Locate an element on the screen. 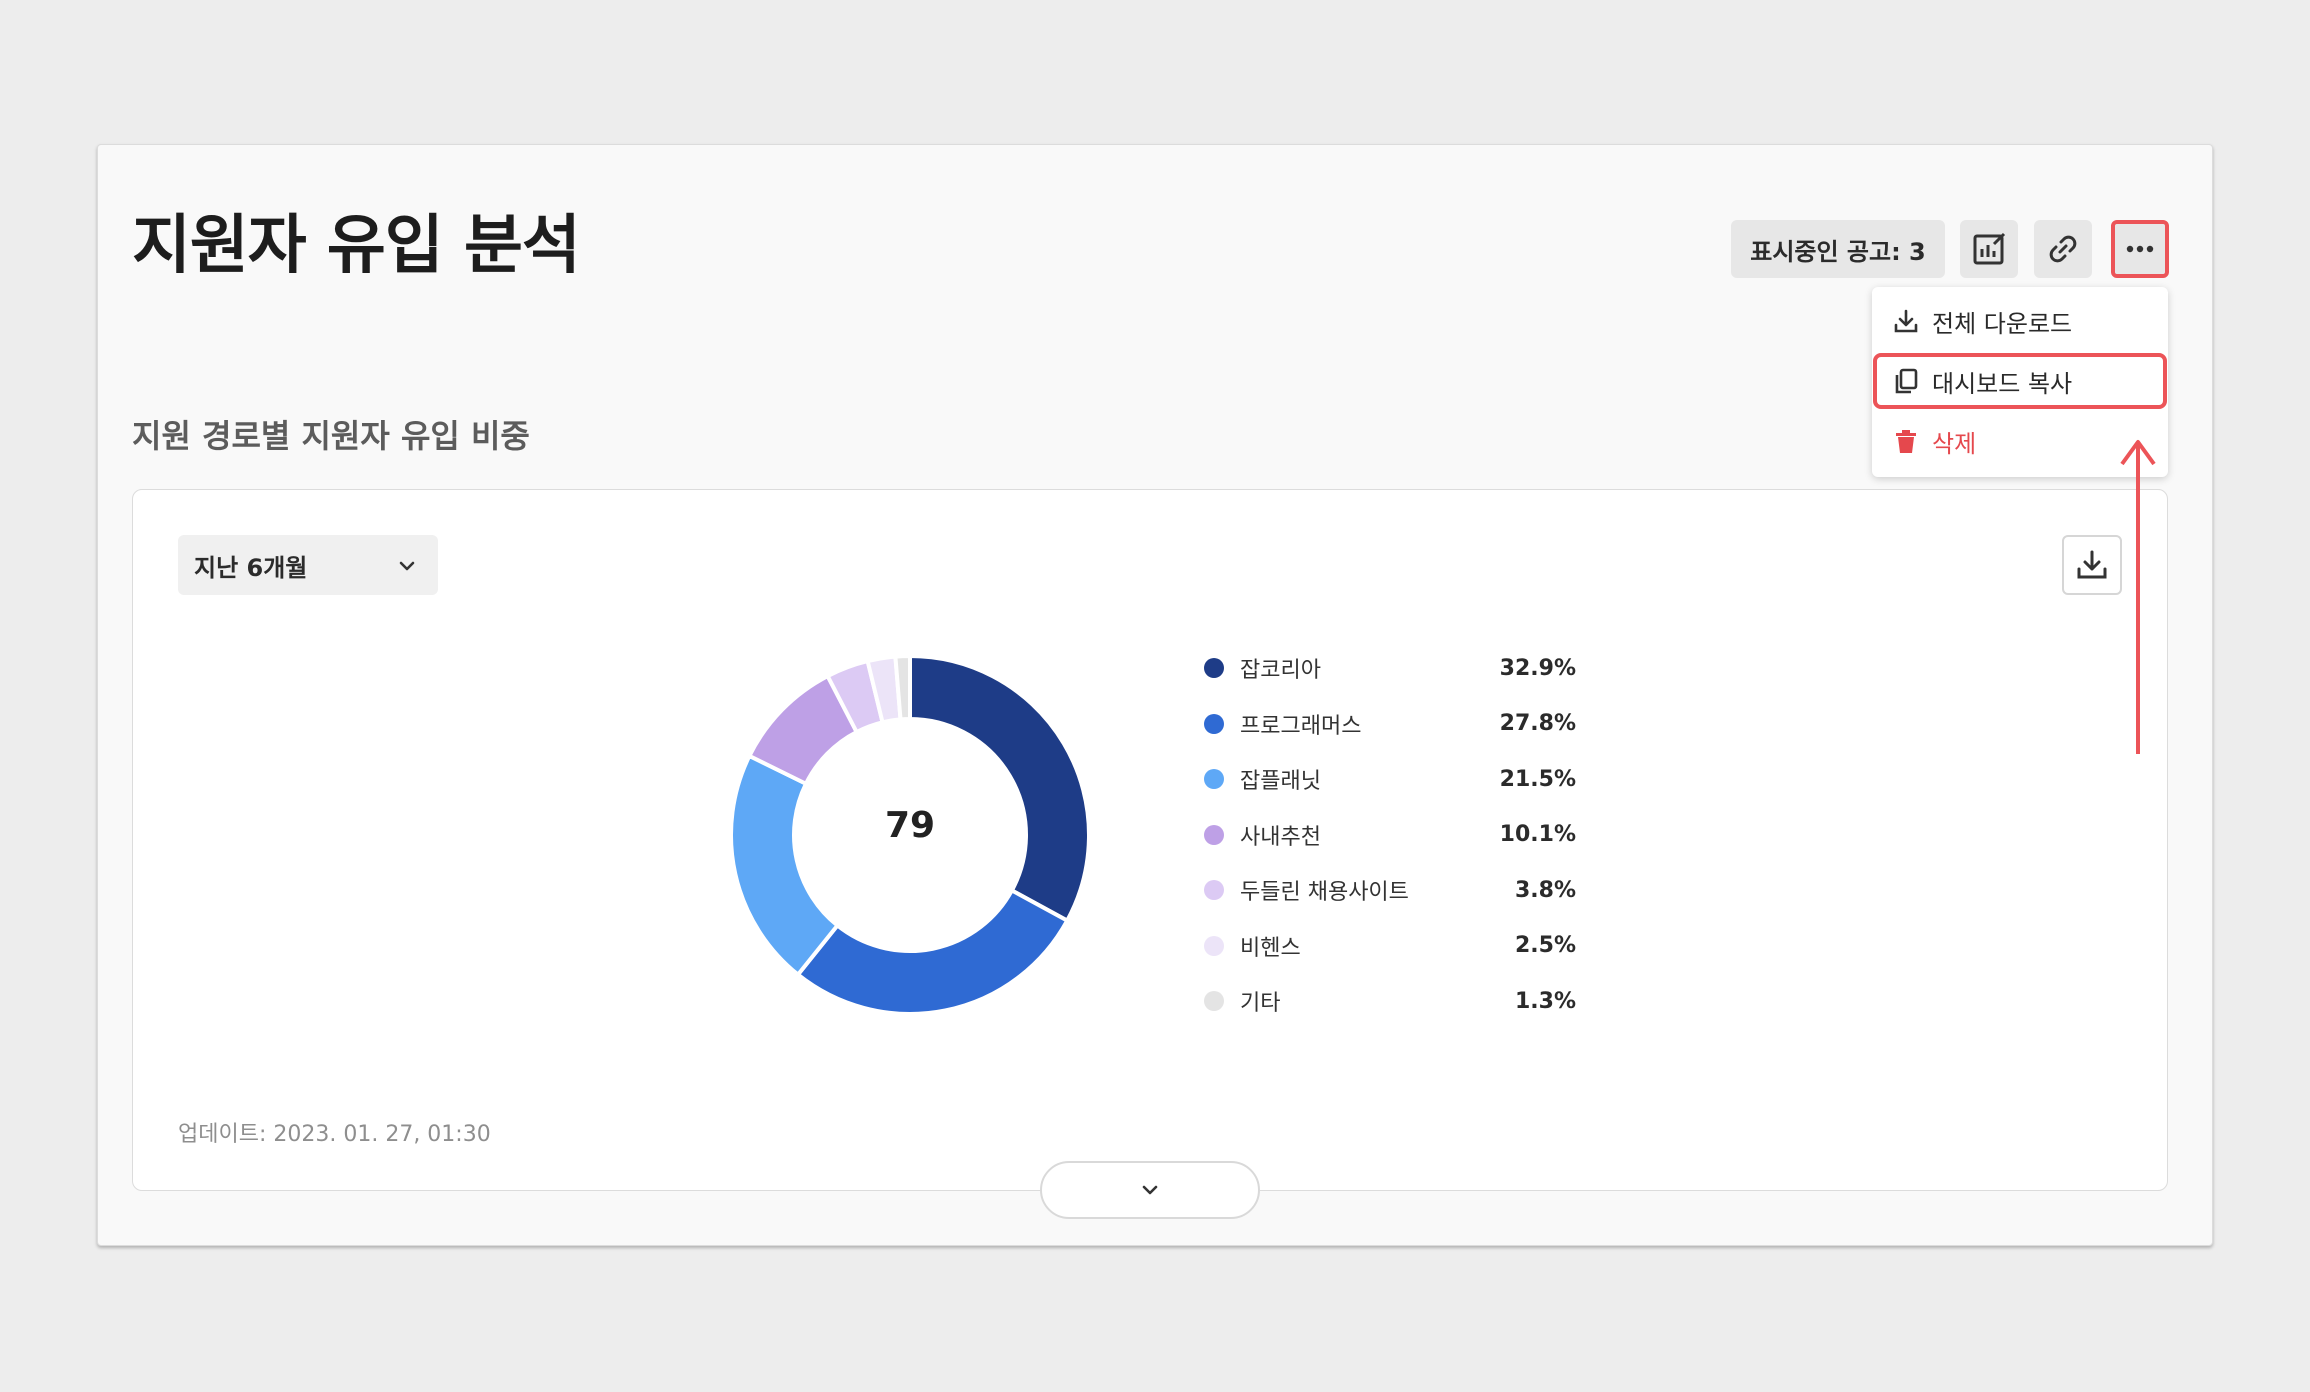 The image size is (2310, 1392). annotation-arrow is located at coordinates (2138, 597).